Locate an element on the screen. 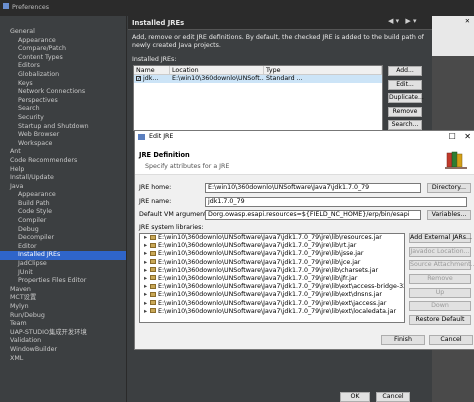 This screenshot has width=474, height=402. tree-item: MCT设置 is located at coordinates (63, 298).